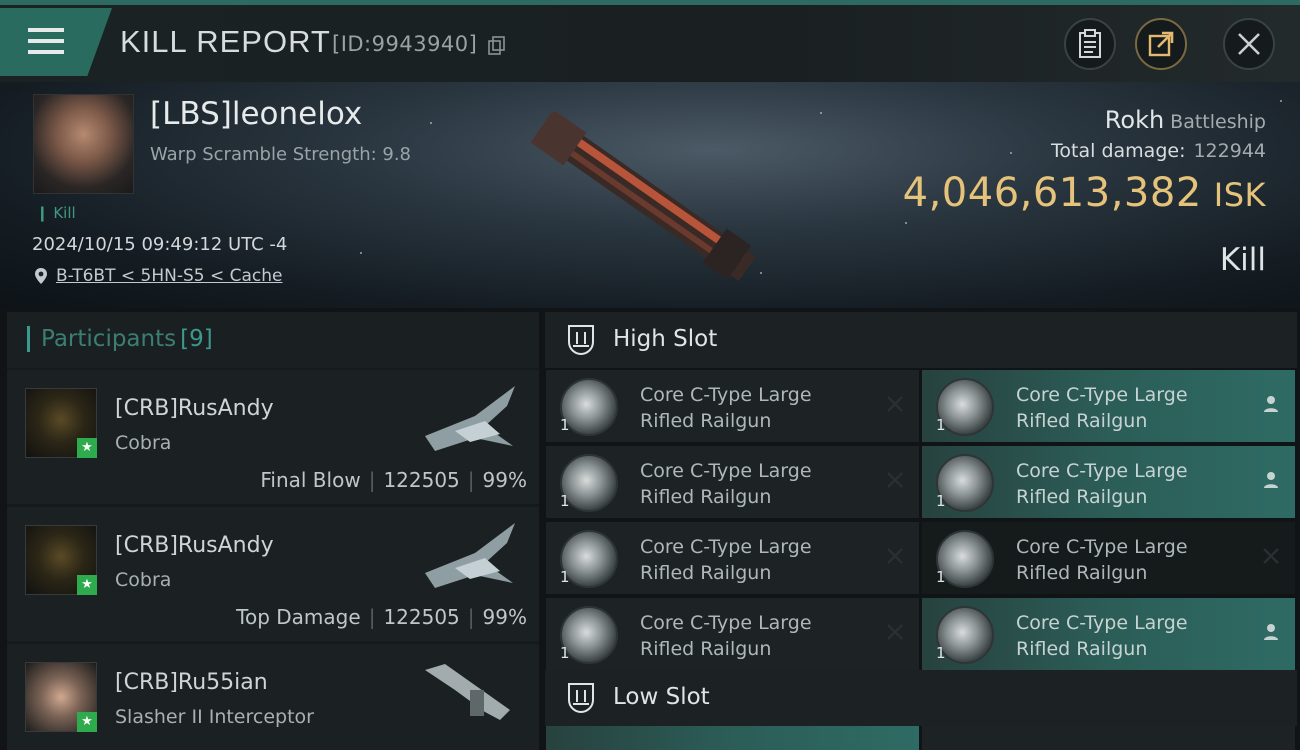  Describe the element at coordinates (405, 44) in the screenshot. I see `report-id: [ID:9943940]` at that location.